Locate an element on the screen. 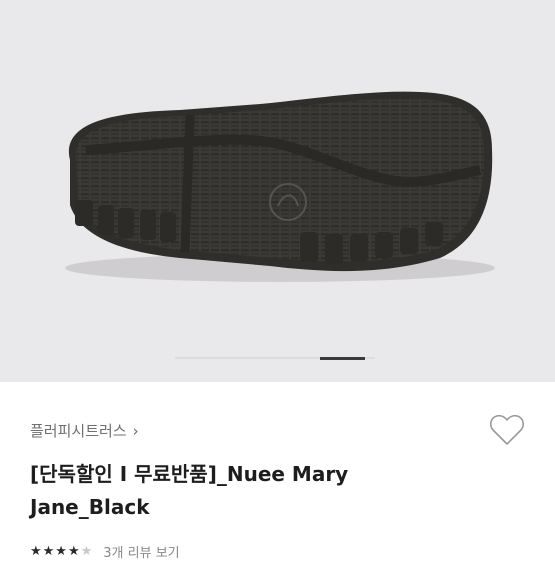 The height and width of the screenshot is (561, 555). gallery-pager is located at coordinates (275, 358).